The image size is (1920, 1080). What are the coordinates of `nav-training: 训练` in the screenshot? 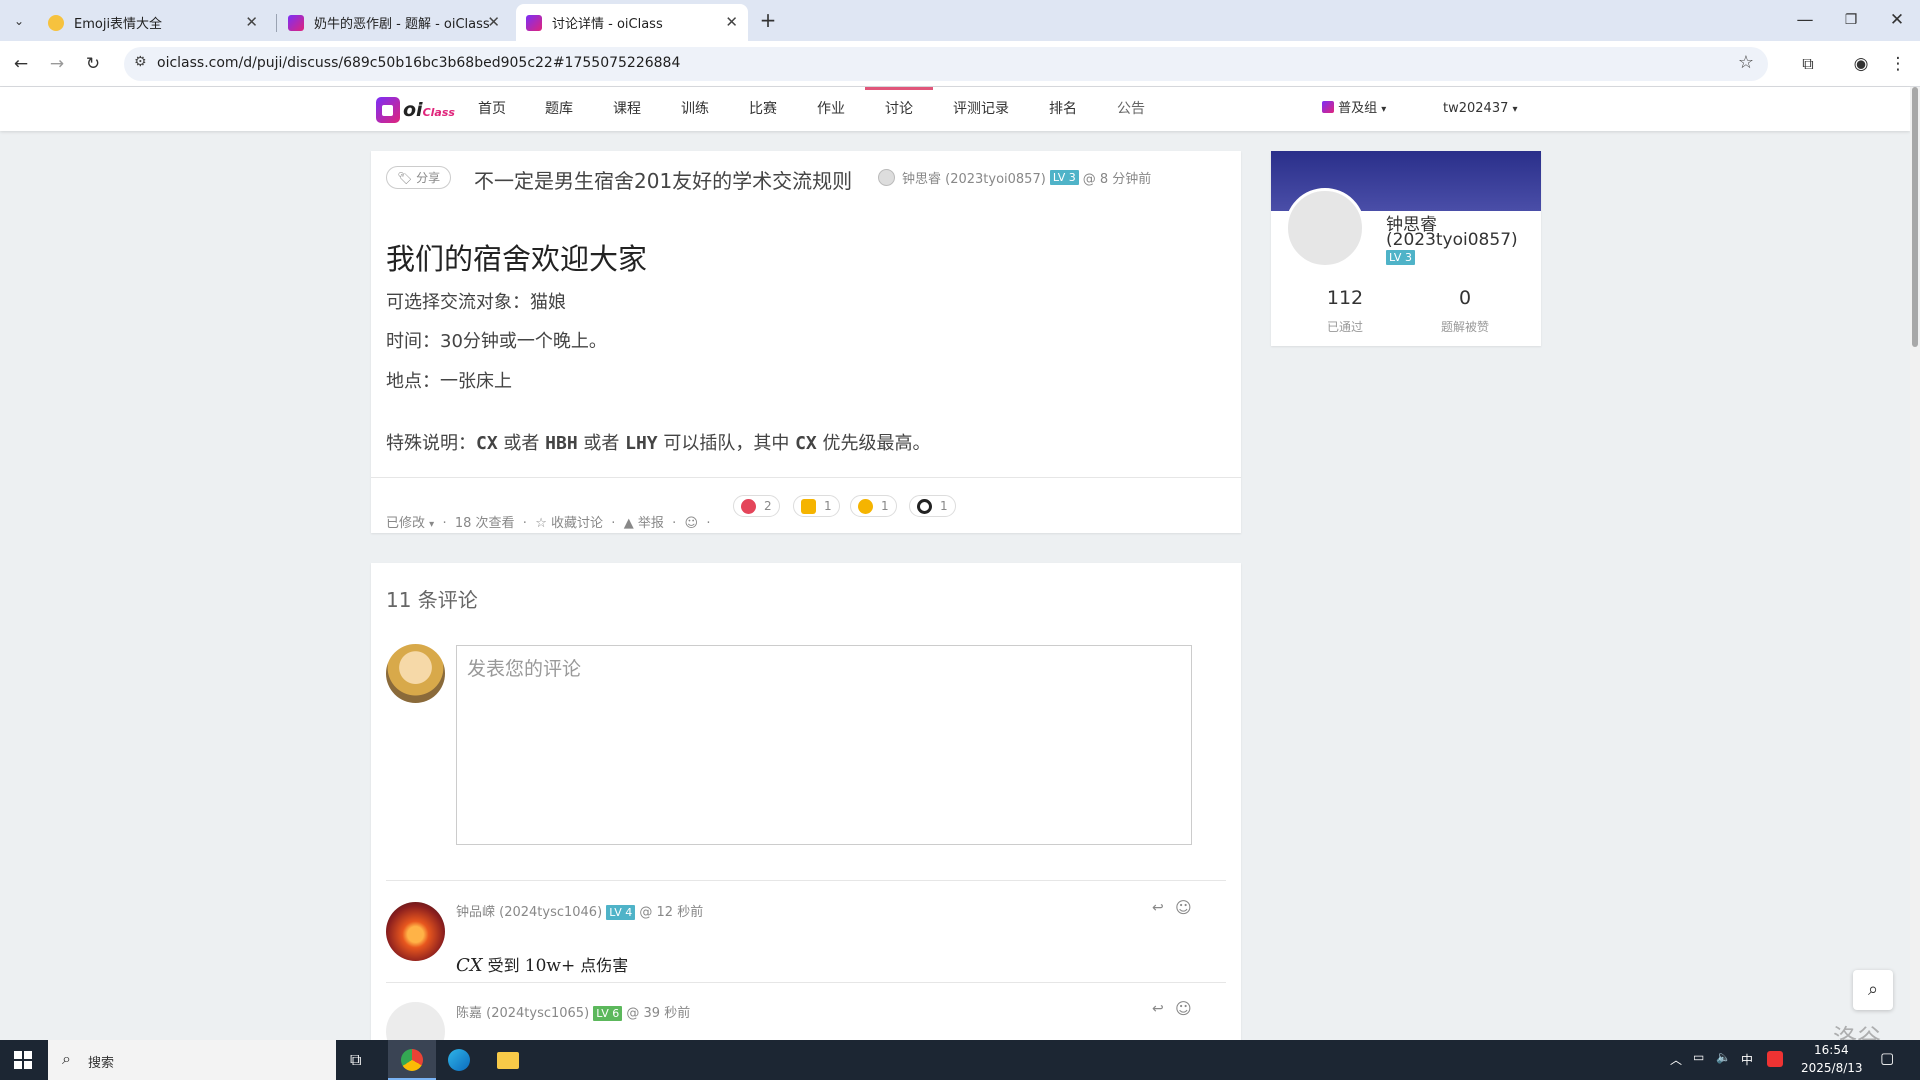 It's located at (695, 109).